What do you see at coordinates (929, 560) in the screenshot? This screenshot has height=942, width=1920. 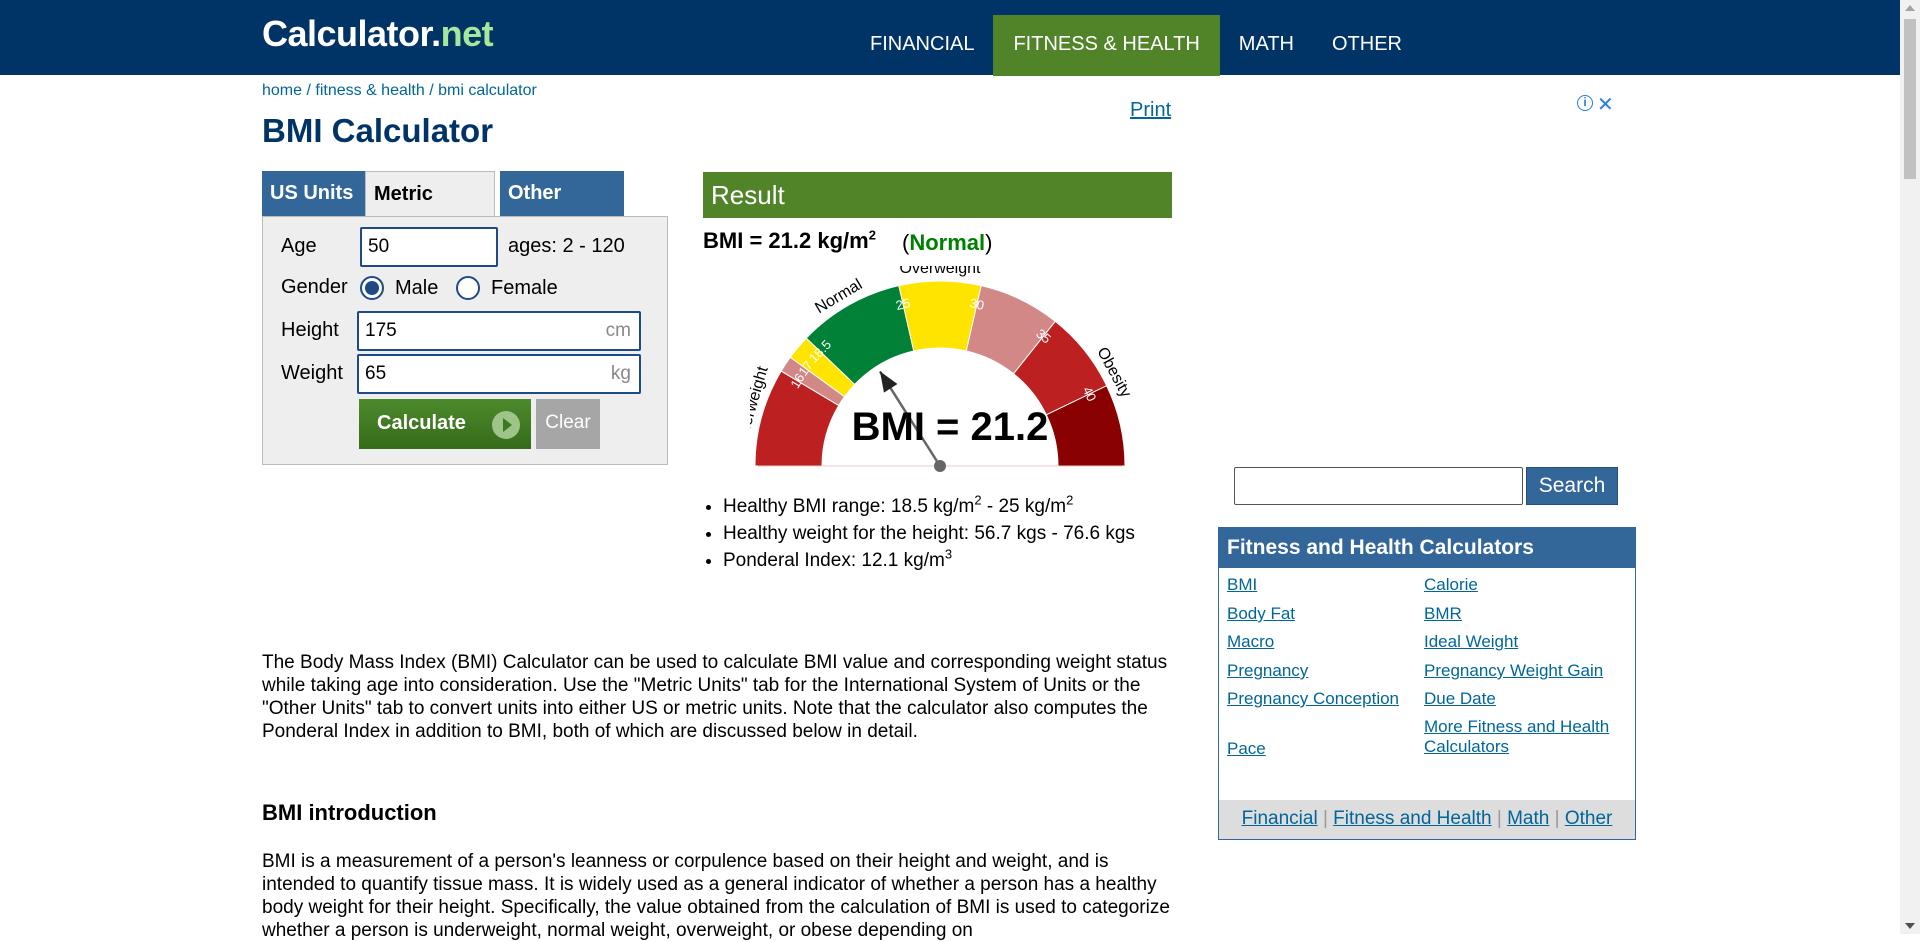 I see `ponderal-index: Ponderal Index: 12.1 kg/m3` at bounding box center [929, 560].